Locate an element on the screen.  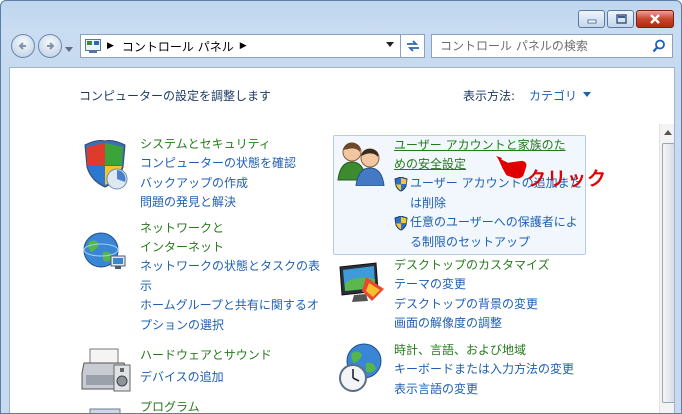
printer-icon is located at coordinates (106, 370).